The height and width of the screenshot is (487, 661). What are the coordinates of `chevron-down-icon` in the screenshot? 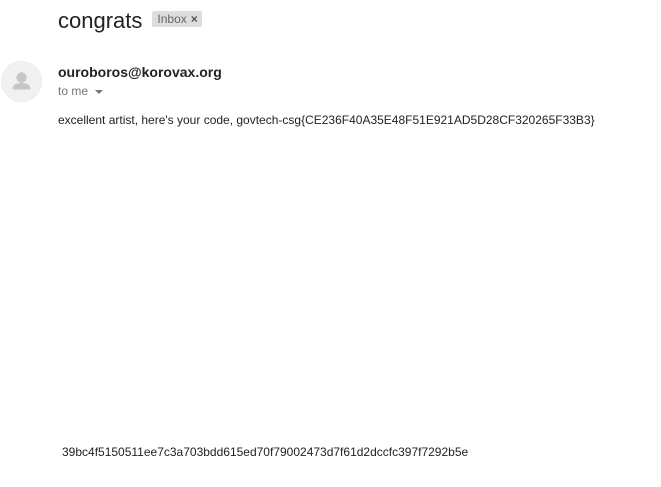 It's located at (99, 91).